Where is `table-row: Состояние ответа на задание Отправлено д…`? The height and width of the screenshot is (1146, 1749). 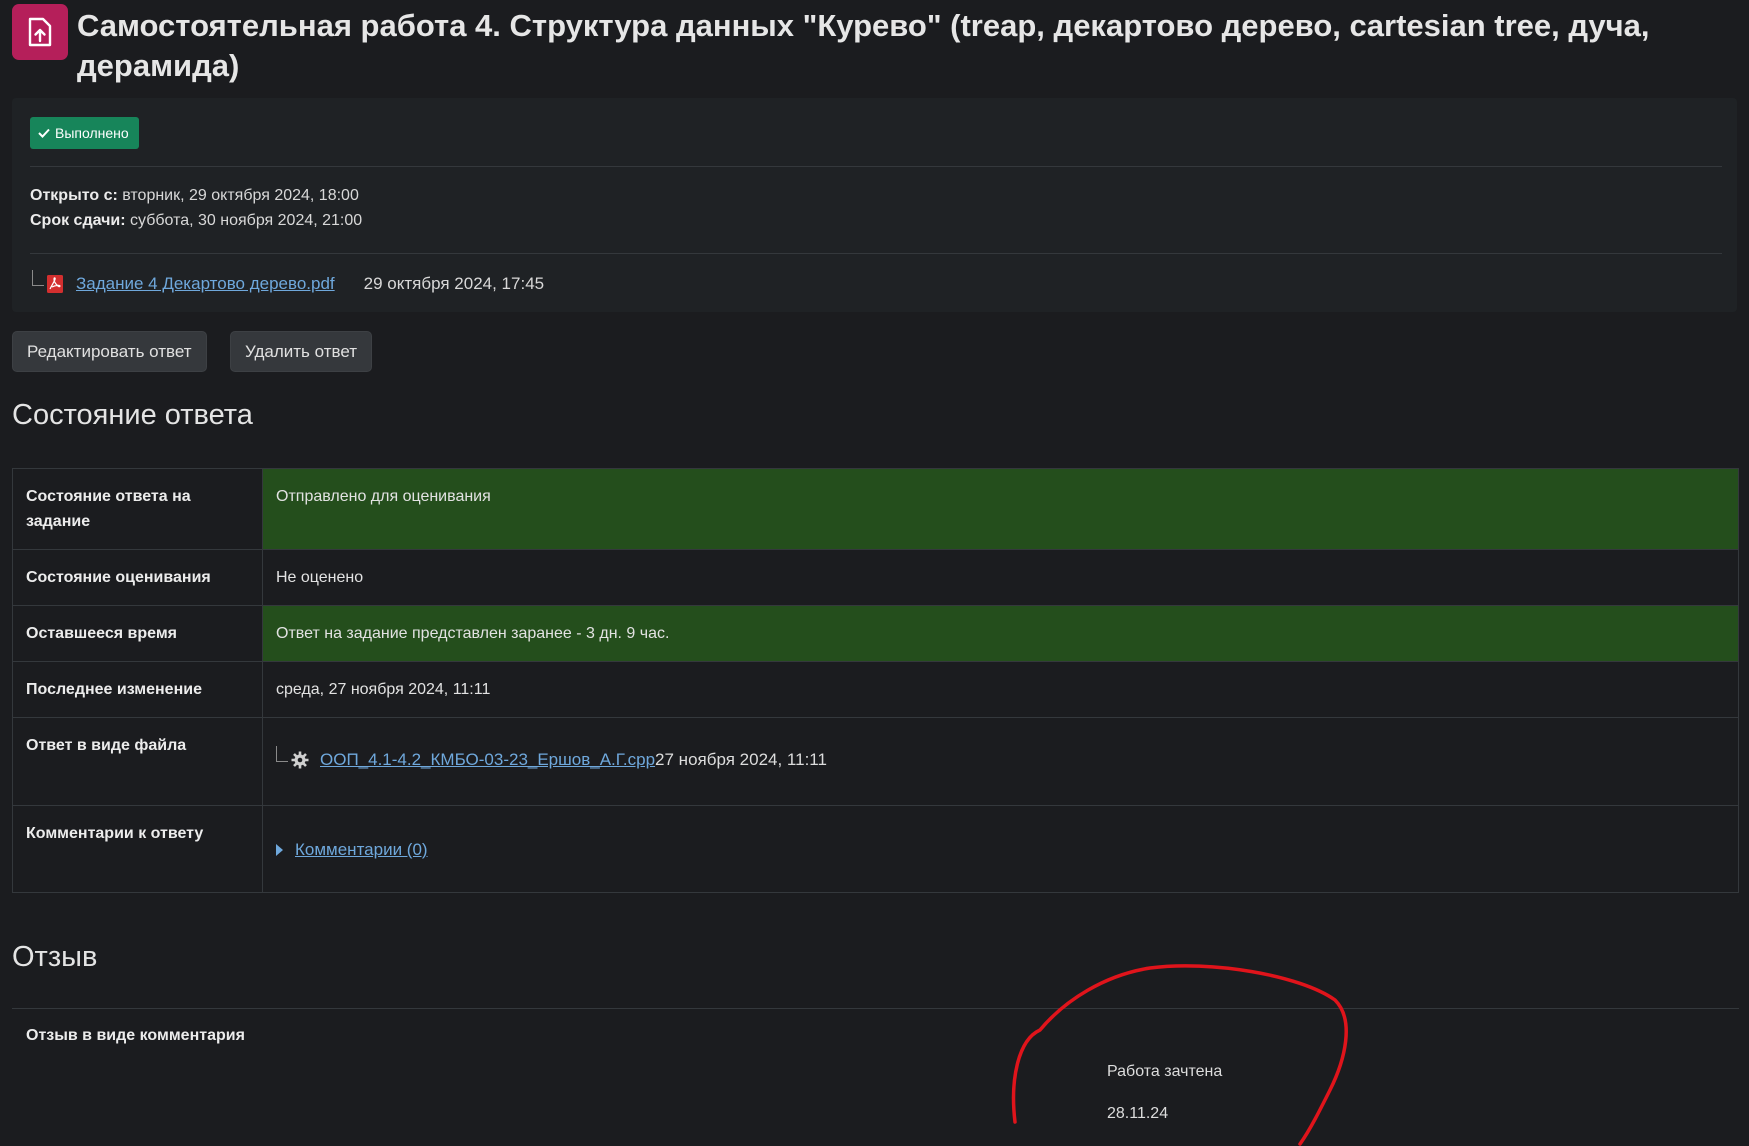 table-row: Состояние ответа на задание Отправлено д… is located at coordinates (875, 509).